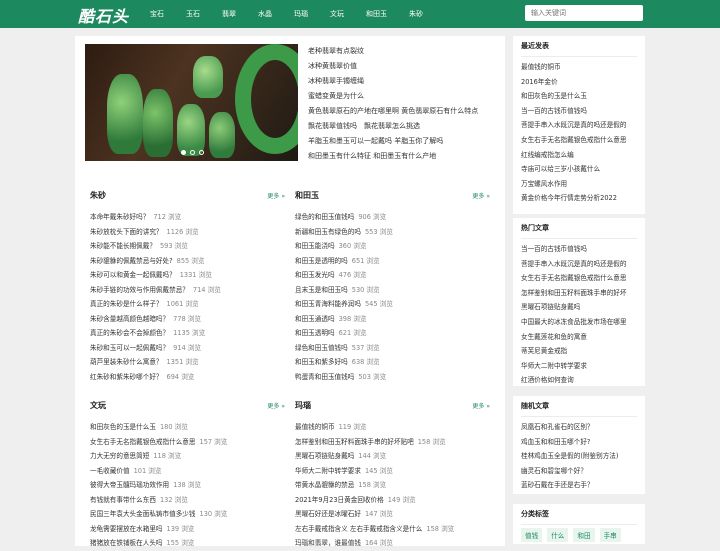  I want to click on sidebar-article-link: 寺庙可以给三岁小孩戴什么, so click(579, 169).